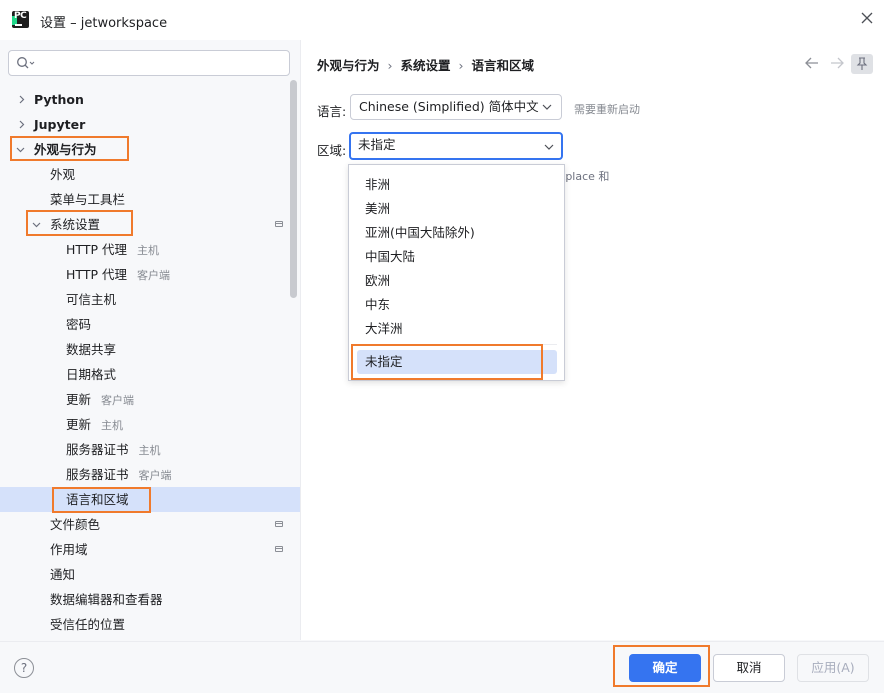 The image size is (884, 693). What do you see at coordinates (149, 63) in the screenshot?
I see `settings-search-input` at bounding box center [149, 63].